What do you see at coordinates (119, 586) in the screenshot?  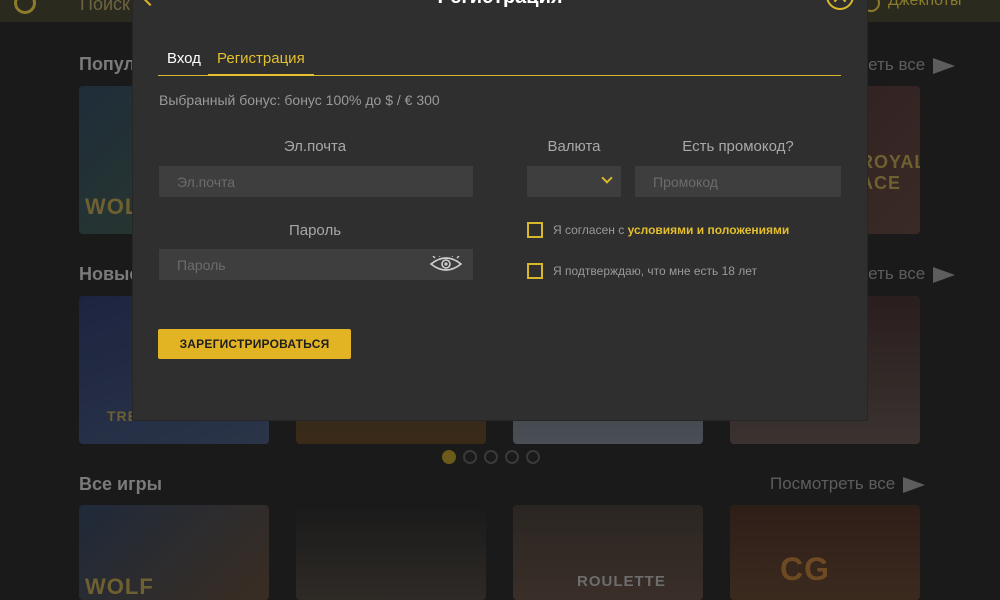 I see `game-tile-label: WOLF` at bounding box center [119, 586].